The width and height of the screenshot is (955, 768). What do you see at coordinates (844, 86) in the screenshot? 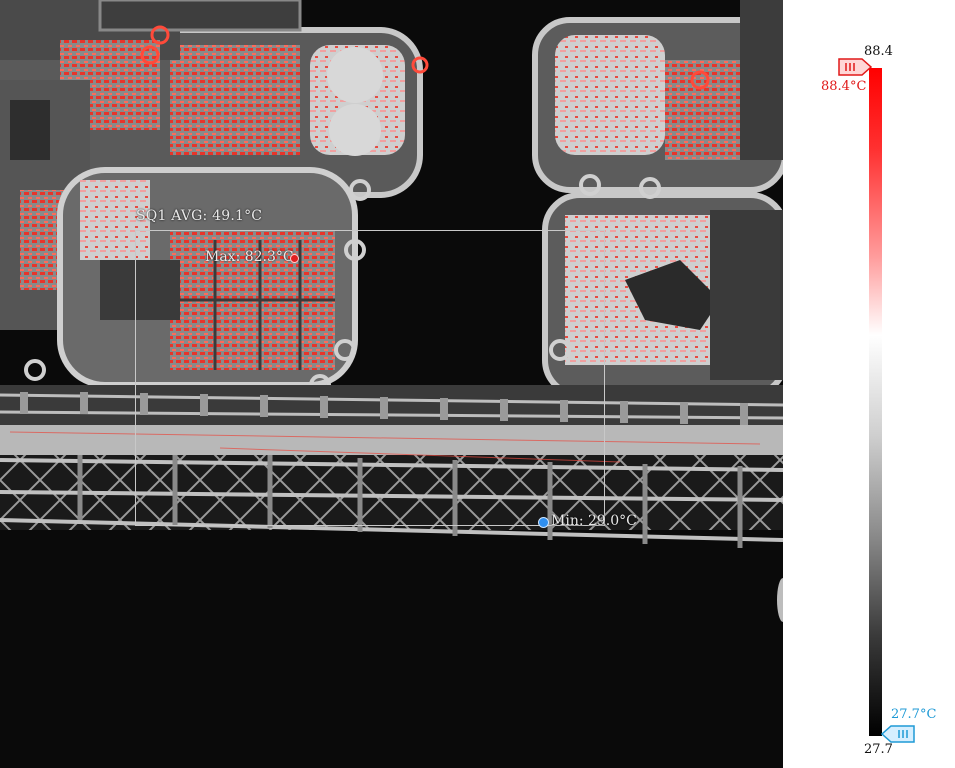
I see `high-threshold-label: 88.4°C` at bounding box center [844, 86].